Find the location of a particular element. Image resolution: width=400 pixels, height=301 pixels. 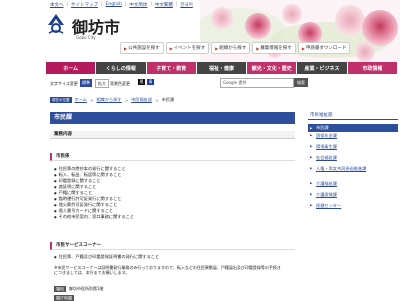

hours-row: 開庁時間 is located at coordinates (65, 297).